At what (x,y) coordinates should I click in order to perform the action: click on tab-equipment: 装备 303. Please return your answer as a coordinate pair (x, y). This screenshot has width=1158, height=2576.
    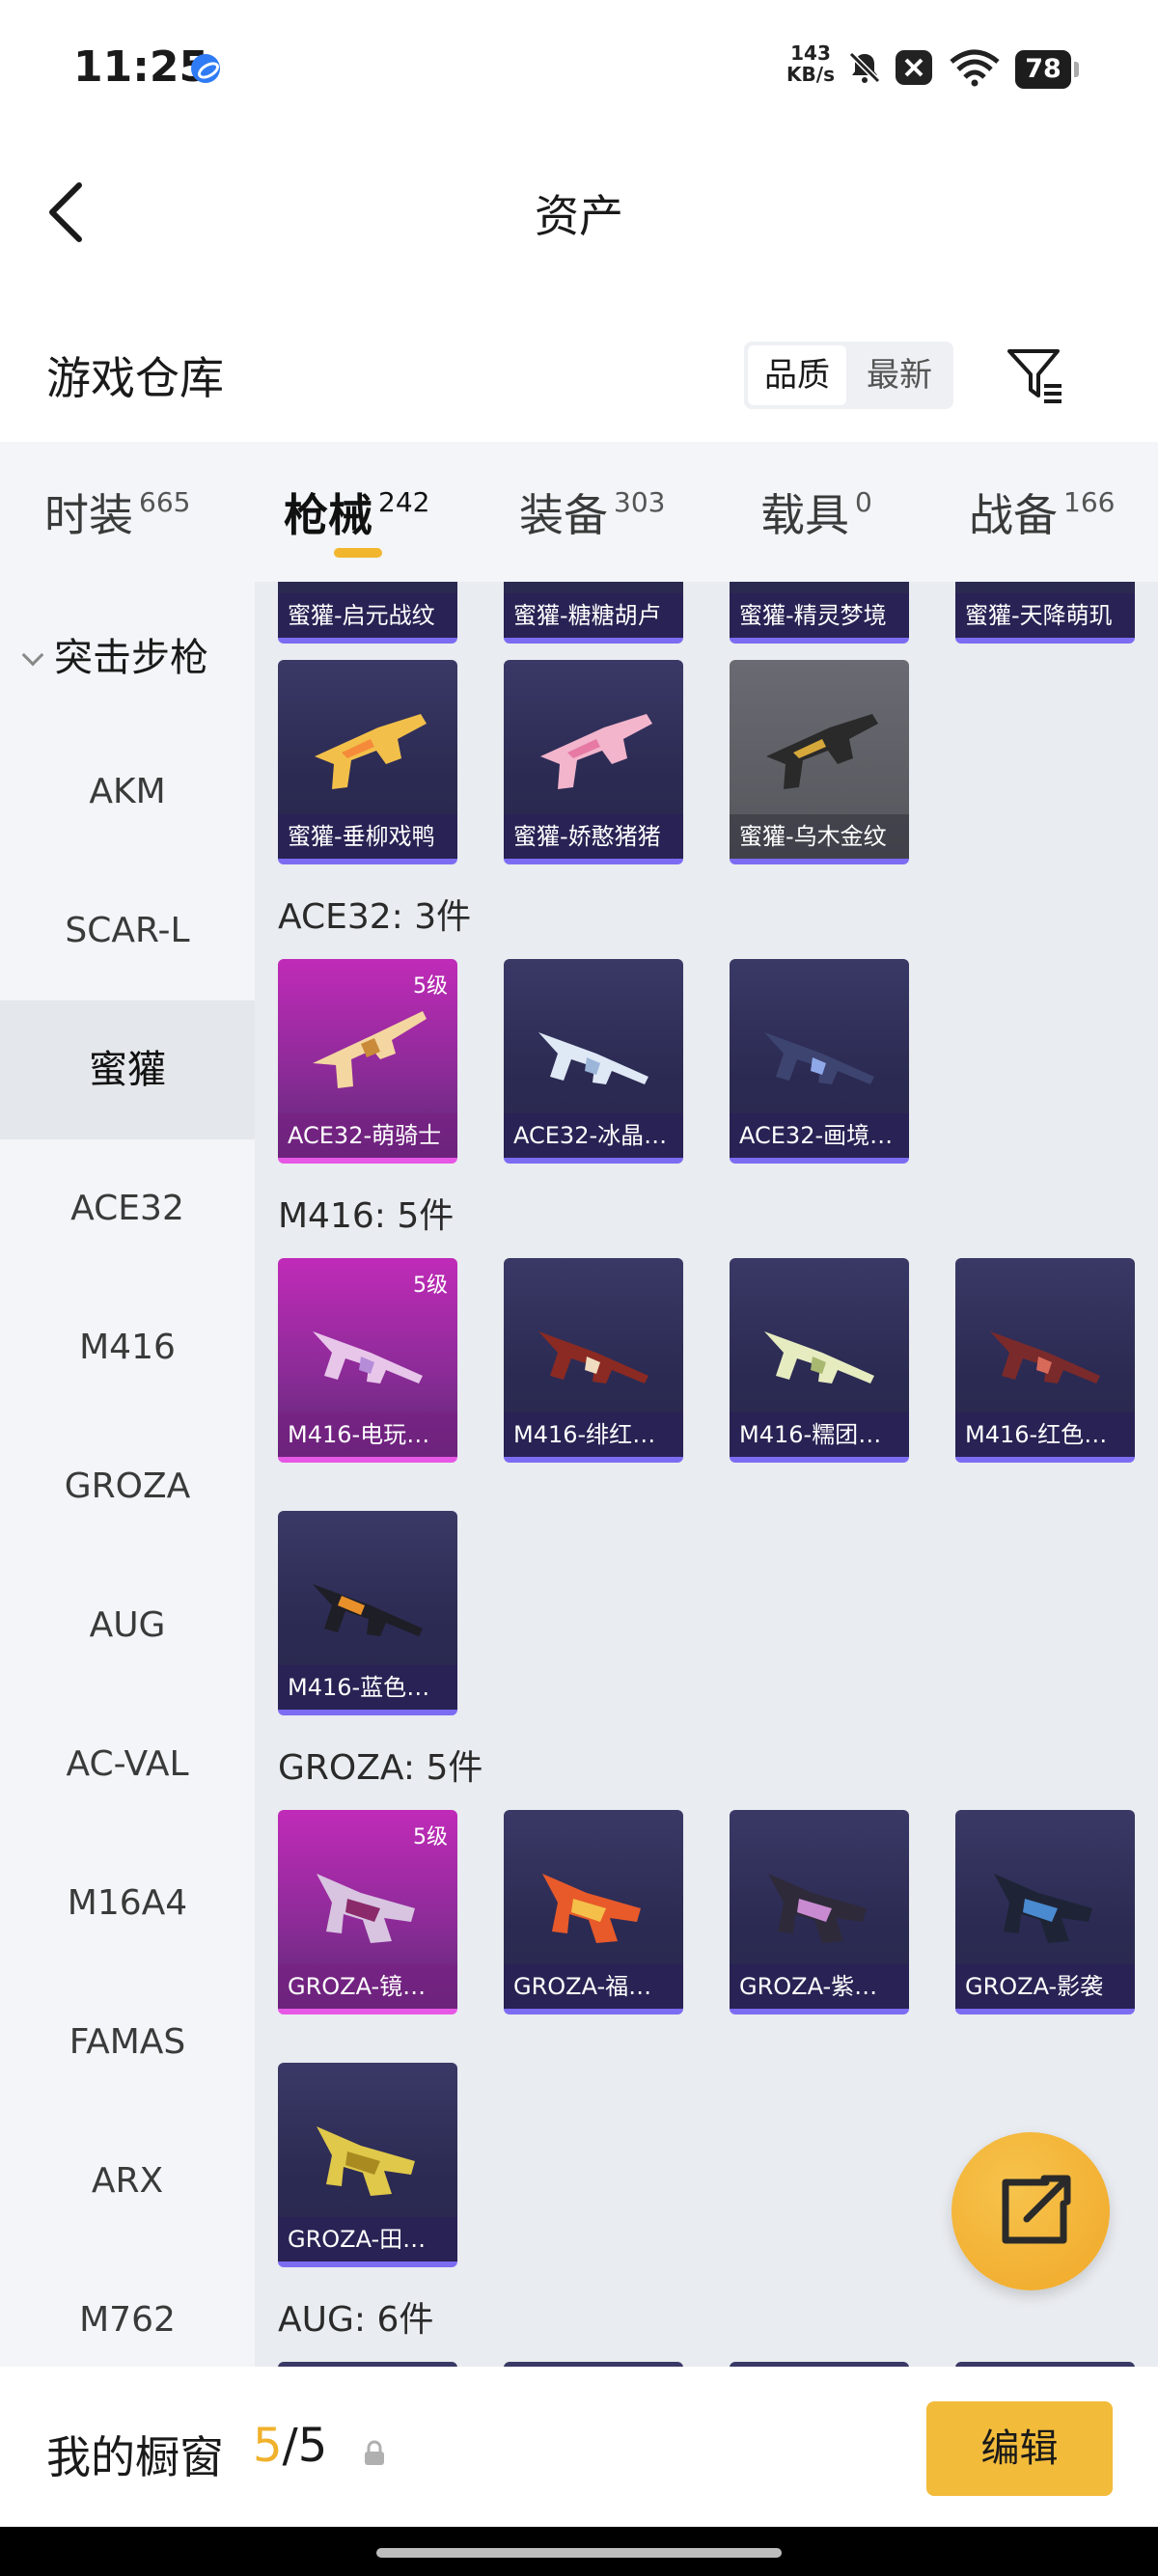
    Looking at the image, I should click on (592, 512).